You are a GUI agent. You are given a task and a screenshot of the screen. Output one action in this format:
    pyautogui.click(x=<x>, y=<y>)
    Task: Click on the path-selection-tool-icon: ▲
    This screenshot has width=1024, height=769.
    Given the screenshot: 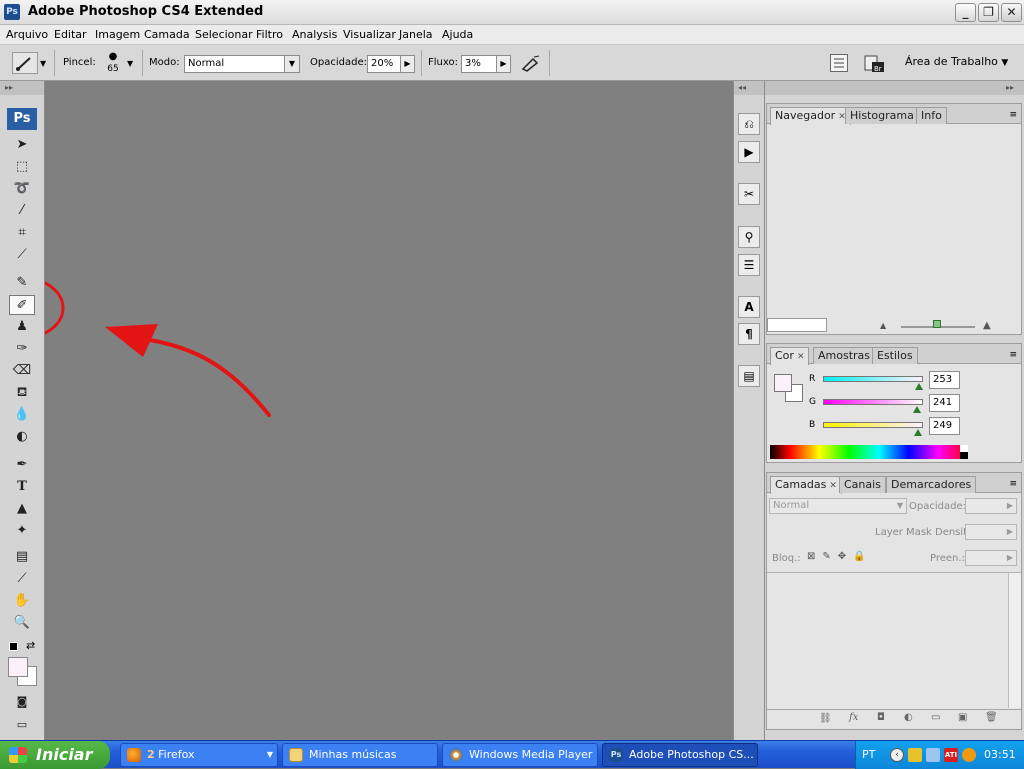 What is the action you would take?
    pyautogui.click(x=22, y=509)
    